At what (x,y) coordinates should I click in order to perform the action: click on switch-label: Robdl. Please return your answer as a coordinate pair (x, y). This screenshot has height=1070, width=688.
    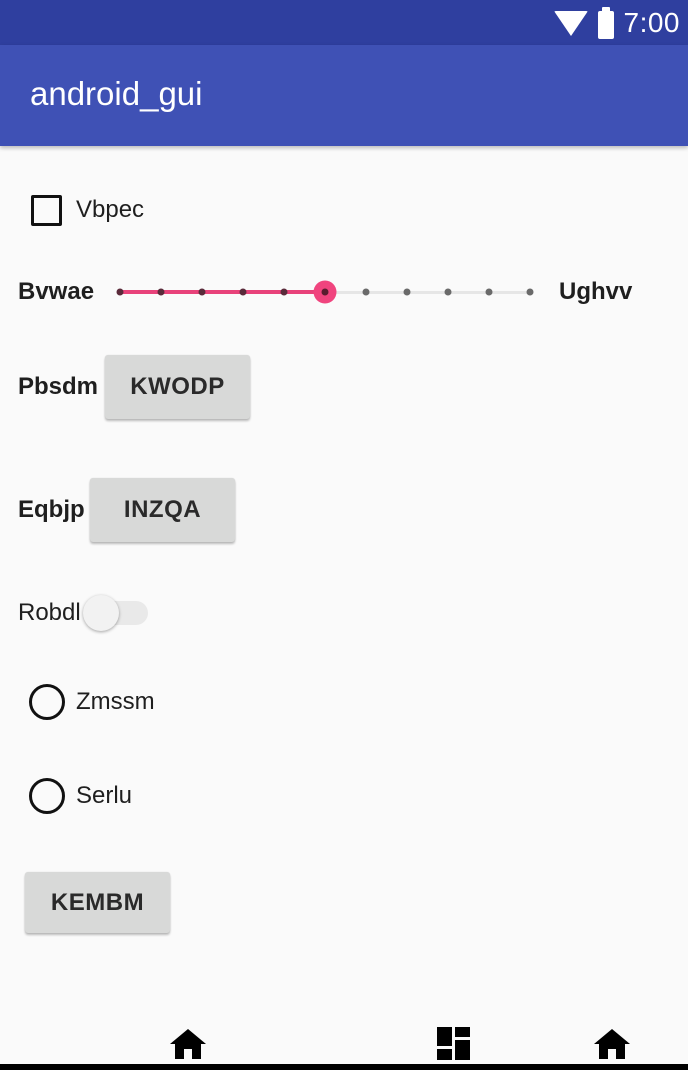
    Looking at the image, I should click on (49, 612).